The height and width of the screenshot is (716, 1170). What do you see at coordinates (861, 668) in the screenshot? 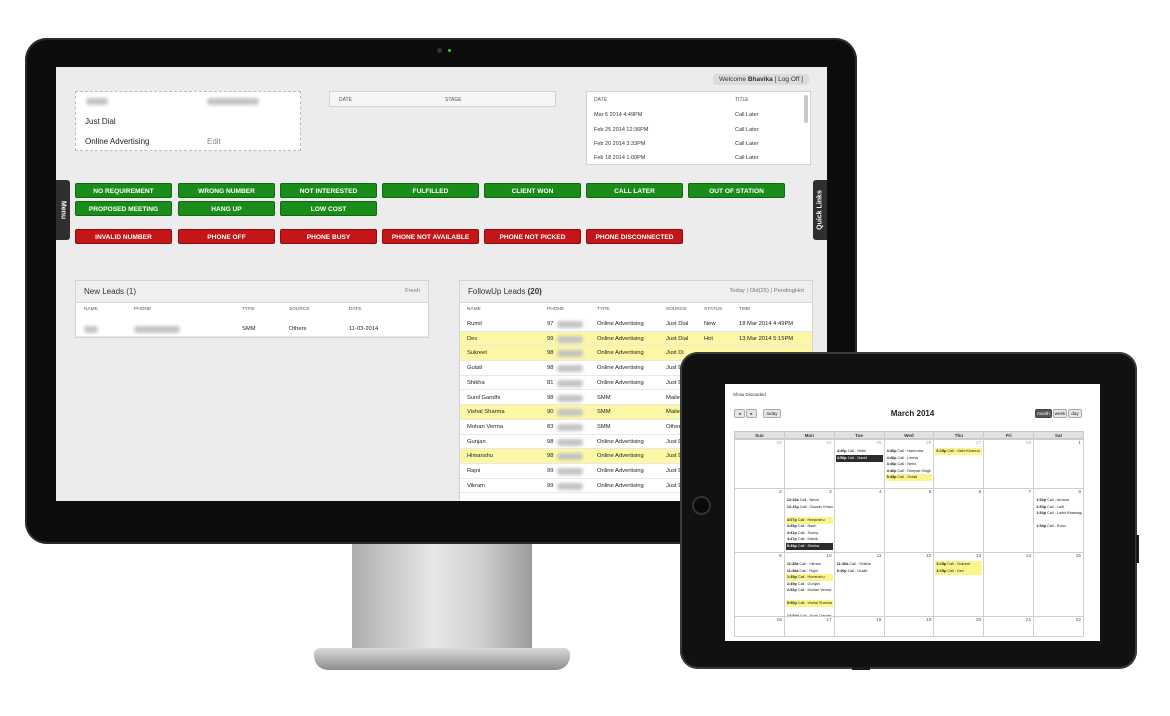
I see `ipad-bottom-button` at bounding box center [861, 668].